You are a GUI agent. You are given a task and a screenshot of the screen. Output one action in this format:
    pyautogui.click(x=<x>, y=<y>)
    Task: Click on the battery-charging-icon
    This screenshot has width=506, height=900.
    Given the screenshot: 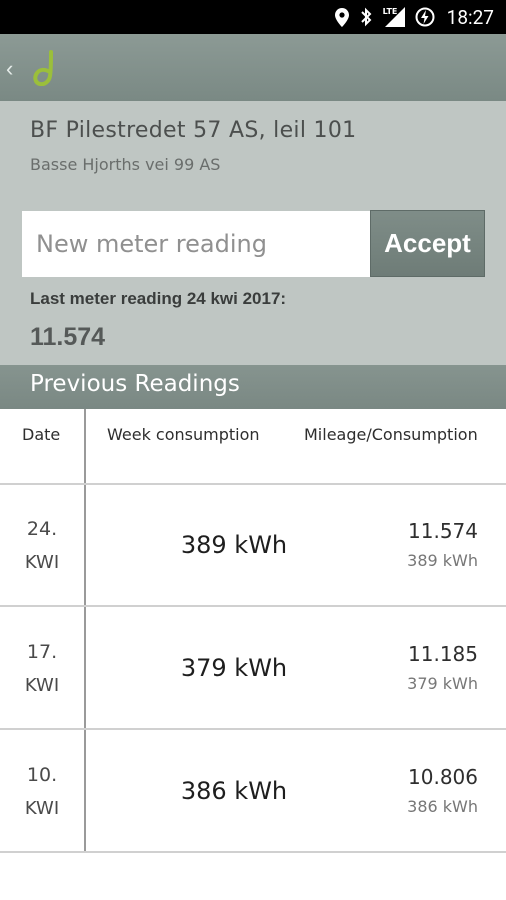 What is the action you would take?
    pyautogui.click(x=425, y=17)
    